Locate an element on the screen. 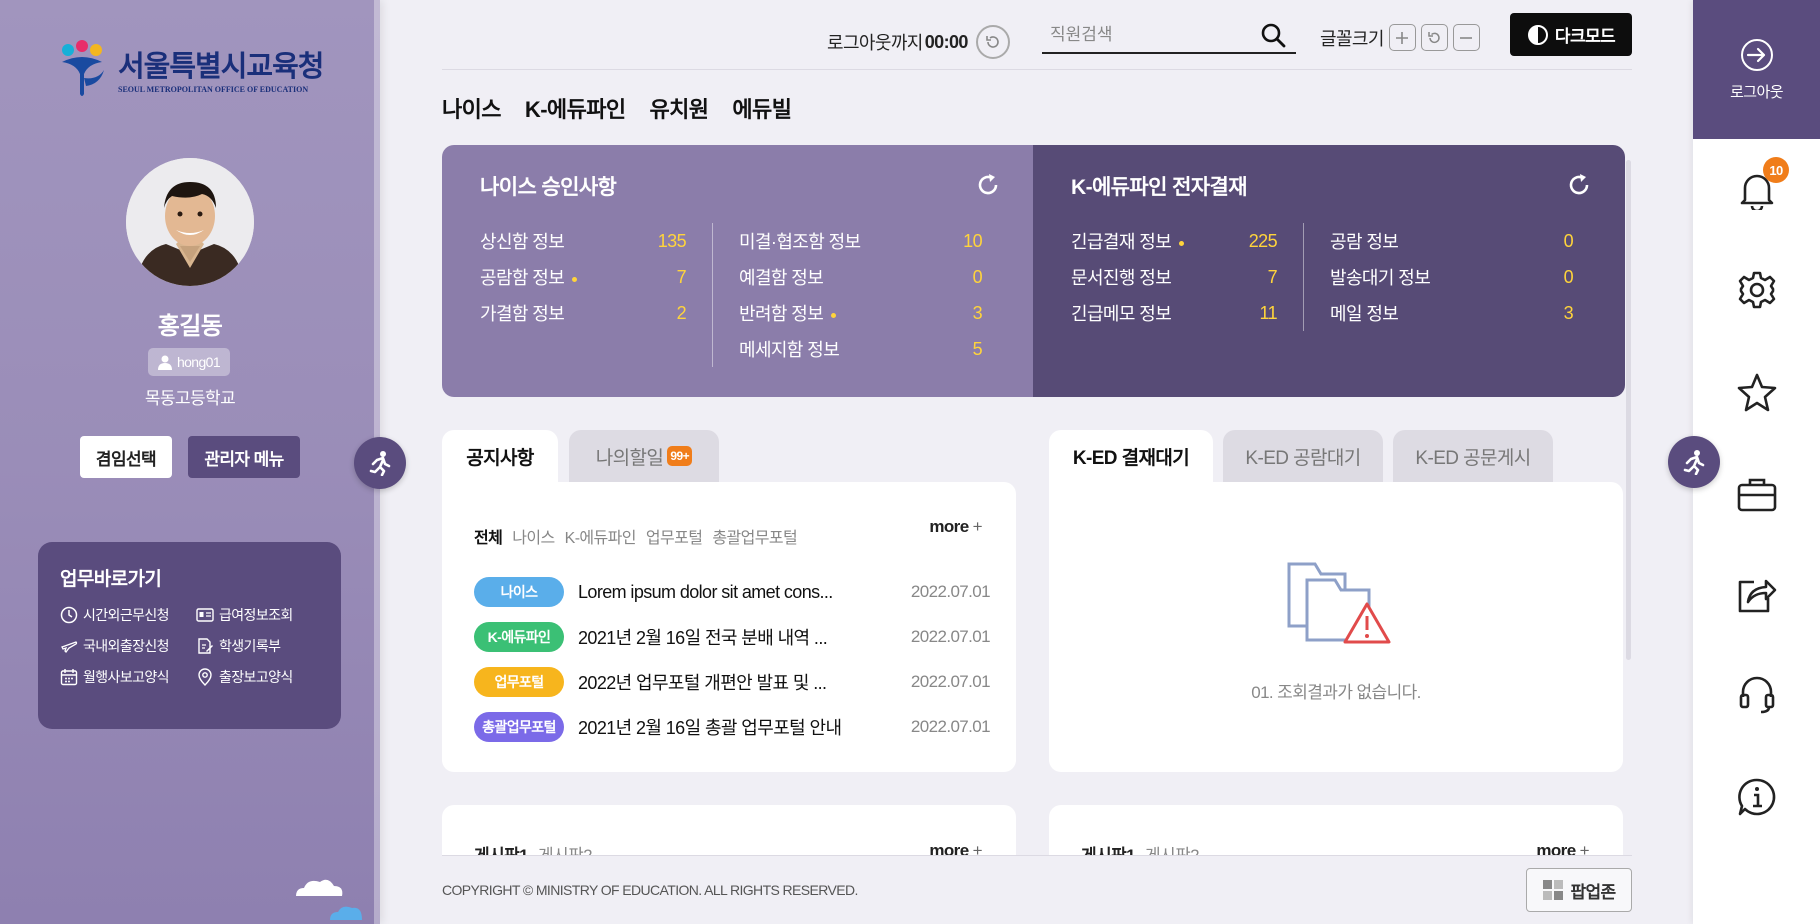  edufine-row-progress: 문서진행 정보 7 is located at coordinates (1174, 277).